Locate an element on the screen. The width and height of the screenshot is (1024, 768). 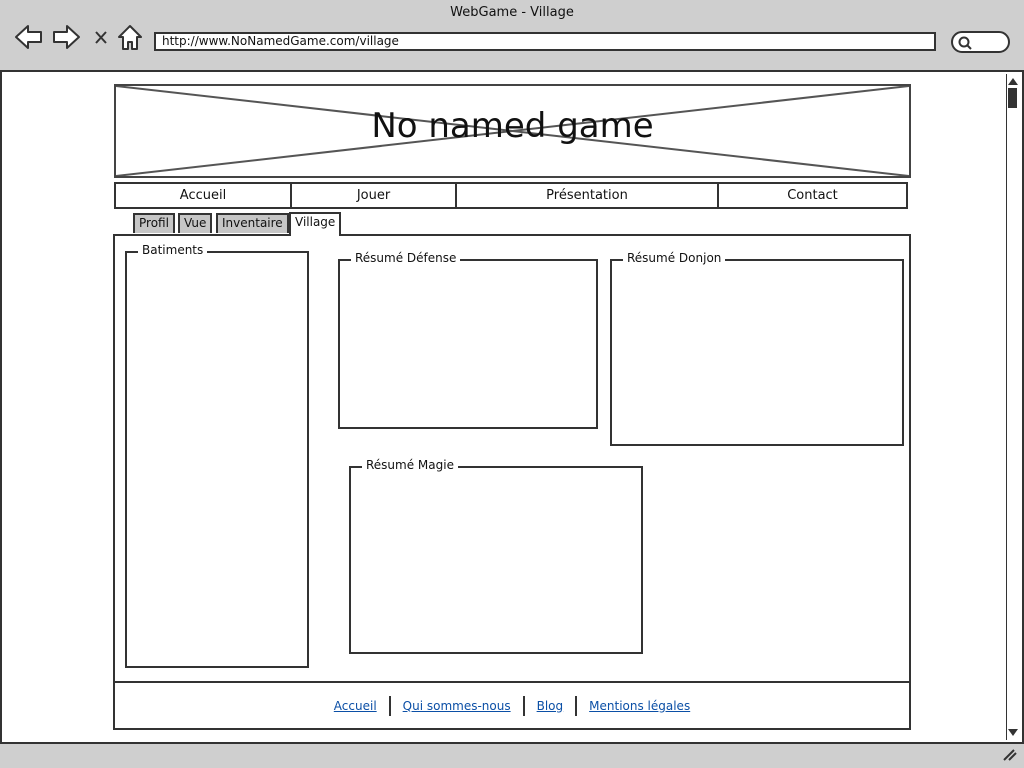
window-title: WebGame - Village is located at coordinates (512, 12).